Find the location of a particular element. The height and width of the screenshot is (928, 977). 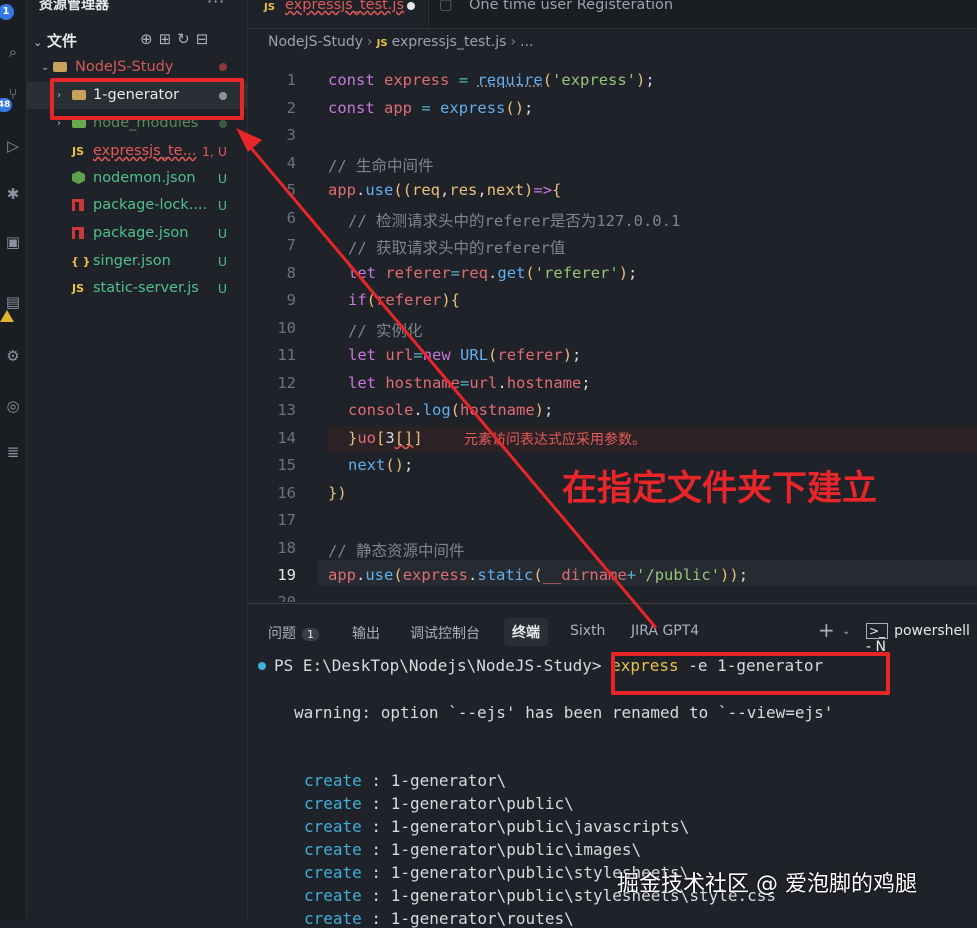

annotation-box-folder is located at coordinates (147, 99).